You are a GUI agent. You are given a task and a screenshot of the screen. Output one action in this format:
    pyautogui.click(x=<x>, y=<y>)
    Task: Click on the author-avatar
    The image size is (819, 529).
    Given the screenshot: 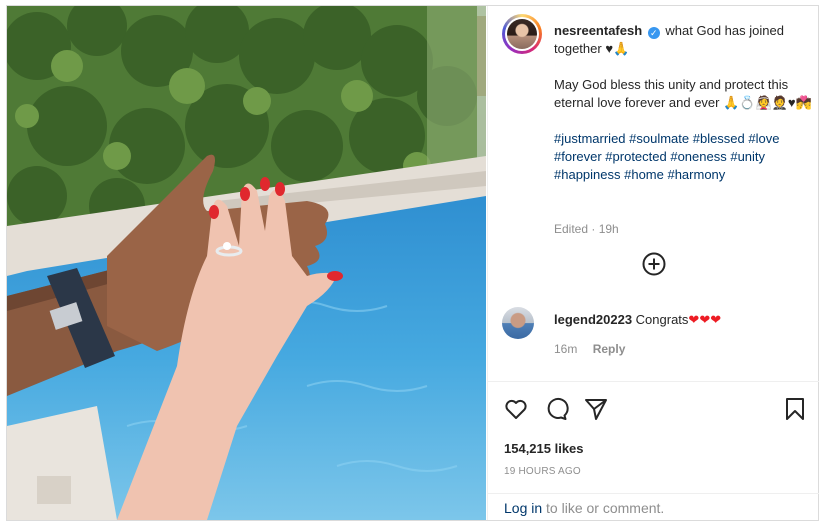 What is the action you would take?
    pyautogui.click(x=522, y=34)
    